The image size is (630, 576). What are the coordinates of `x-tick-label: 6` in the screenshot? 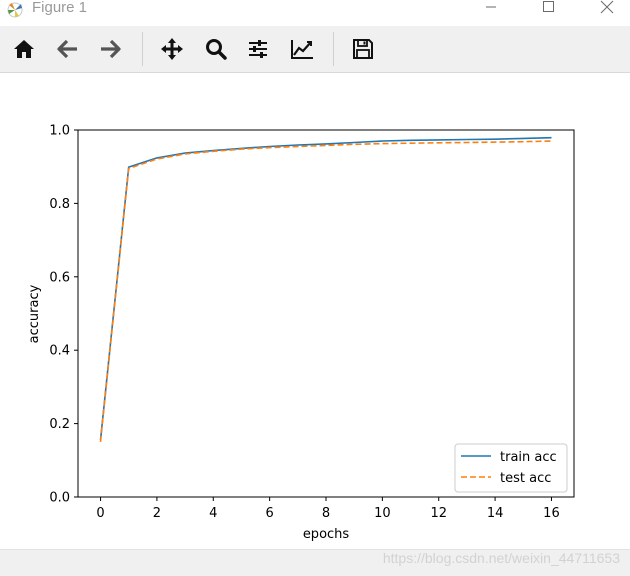 It's located at (269, 513).